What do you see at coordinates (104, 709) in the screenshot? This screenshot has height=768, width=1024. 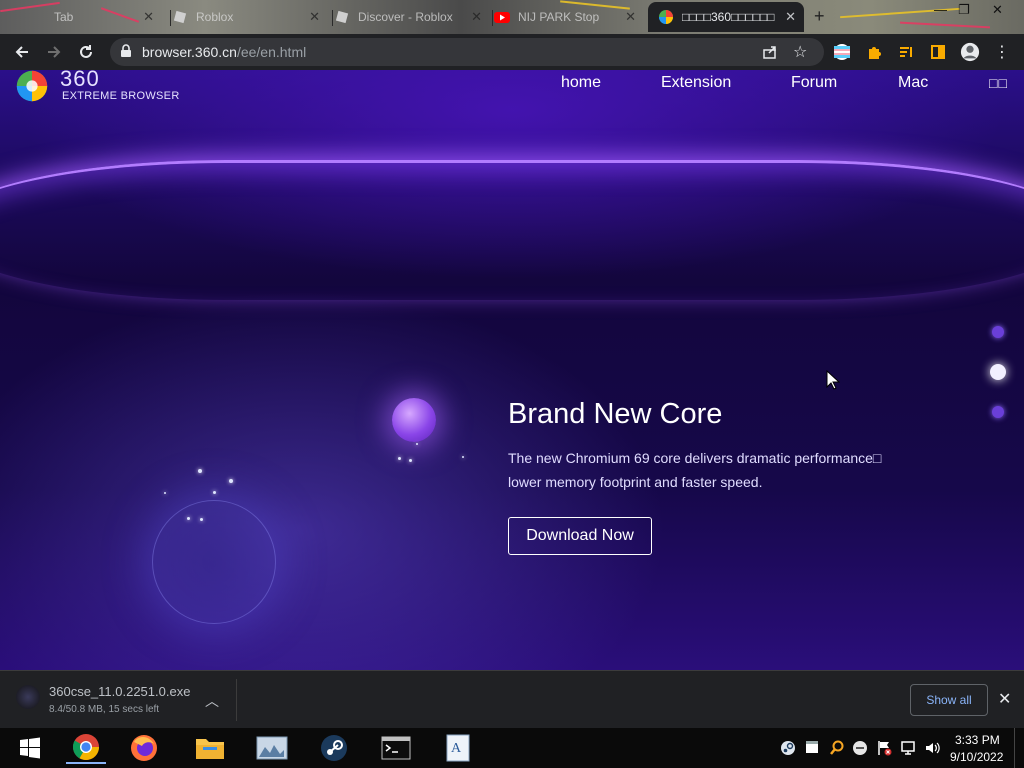 I see `download-status: 8.4/50.8 MB, 15 secs left` at bounding box center [104, 709].